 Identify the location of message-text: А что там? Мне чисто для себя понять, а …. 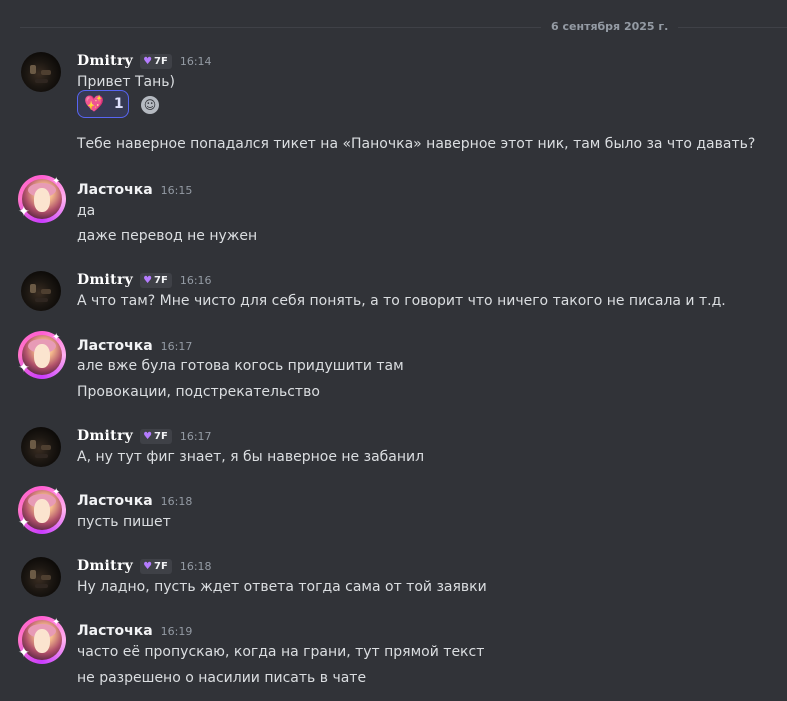
(401, 301).